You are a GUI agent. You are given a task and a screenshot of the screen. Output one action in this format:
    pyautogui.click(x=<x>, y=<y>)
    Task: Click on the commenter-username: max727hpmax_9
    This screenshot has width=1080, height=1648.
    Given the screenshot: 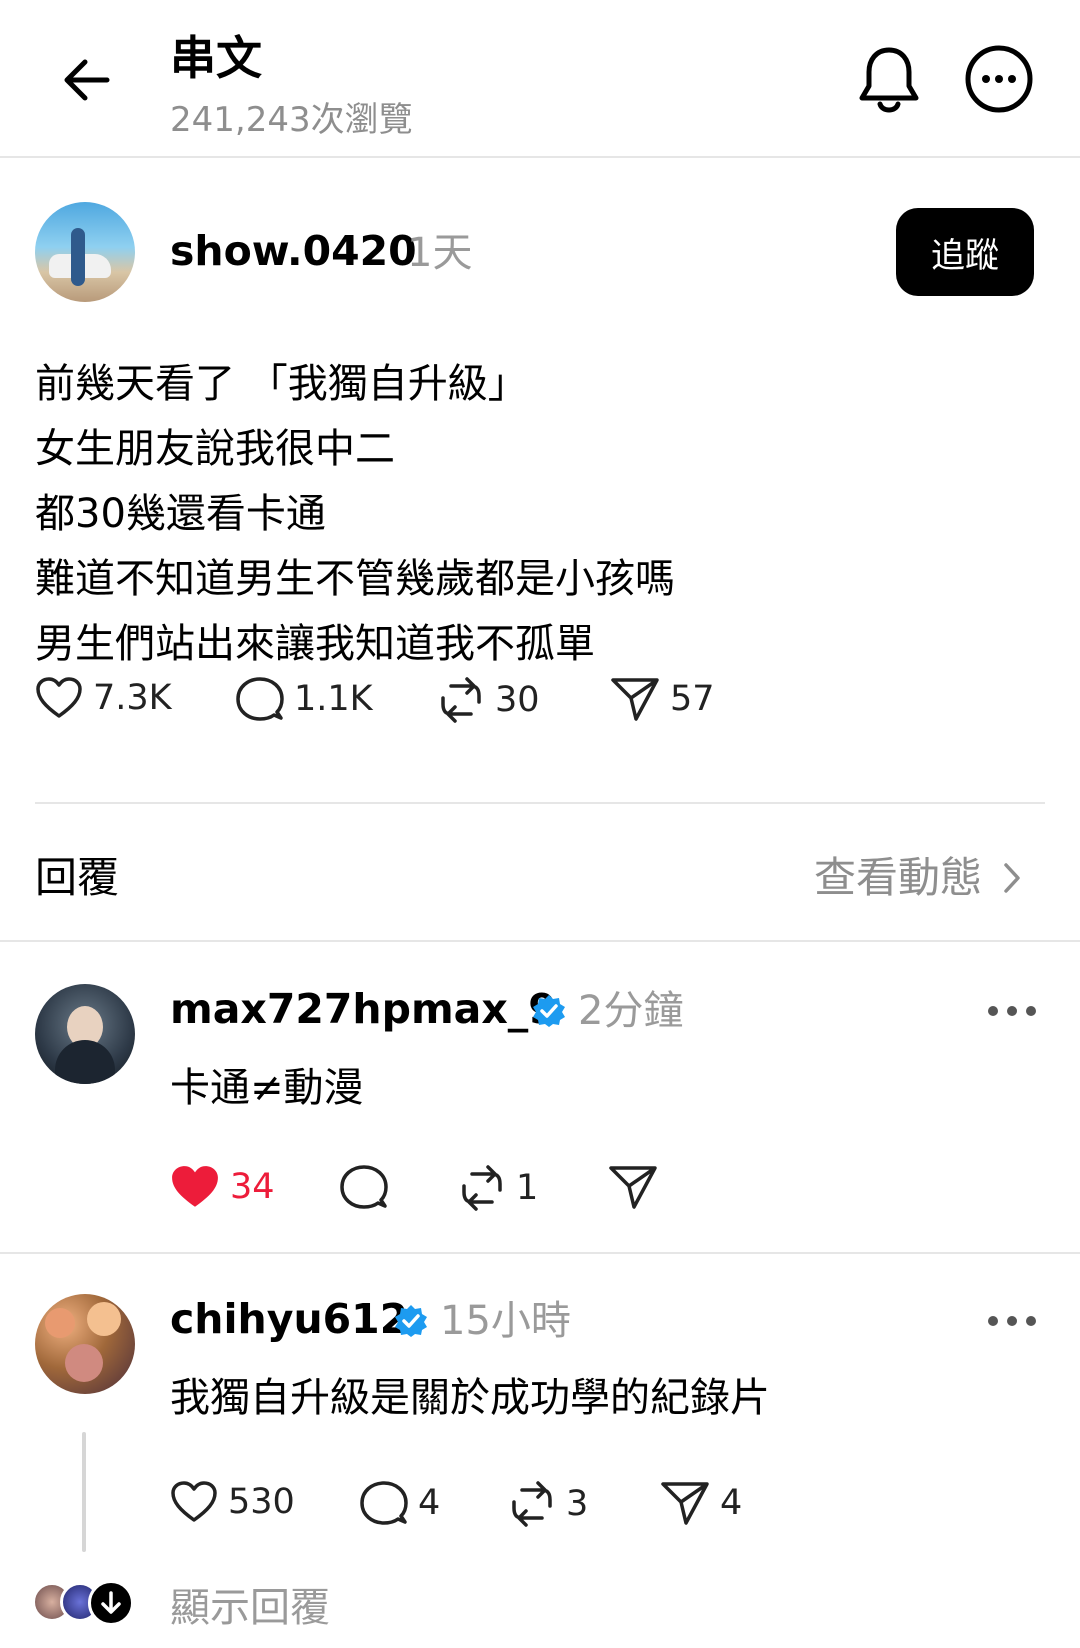 What is the action you would take?
    pyautogui.click(x=363, y=1009)
    